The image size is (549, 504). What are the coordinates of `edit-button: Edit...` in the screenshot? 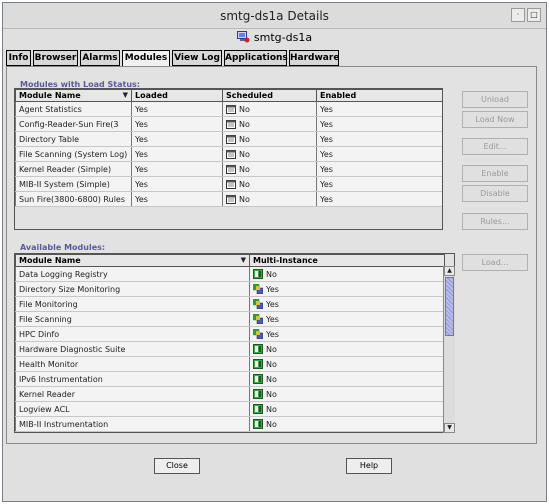 It's located at (495, 146).